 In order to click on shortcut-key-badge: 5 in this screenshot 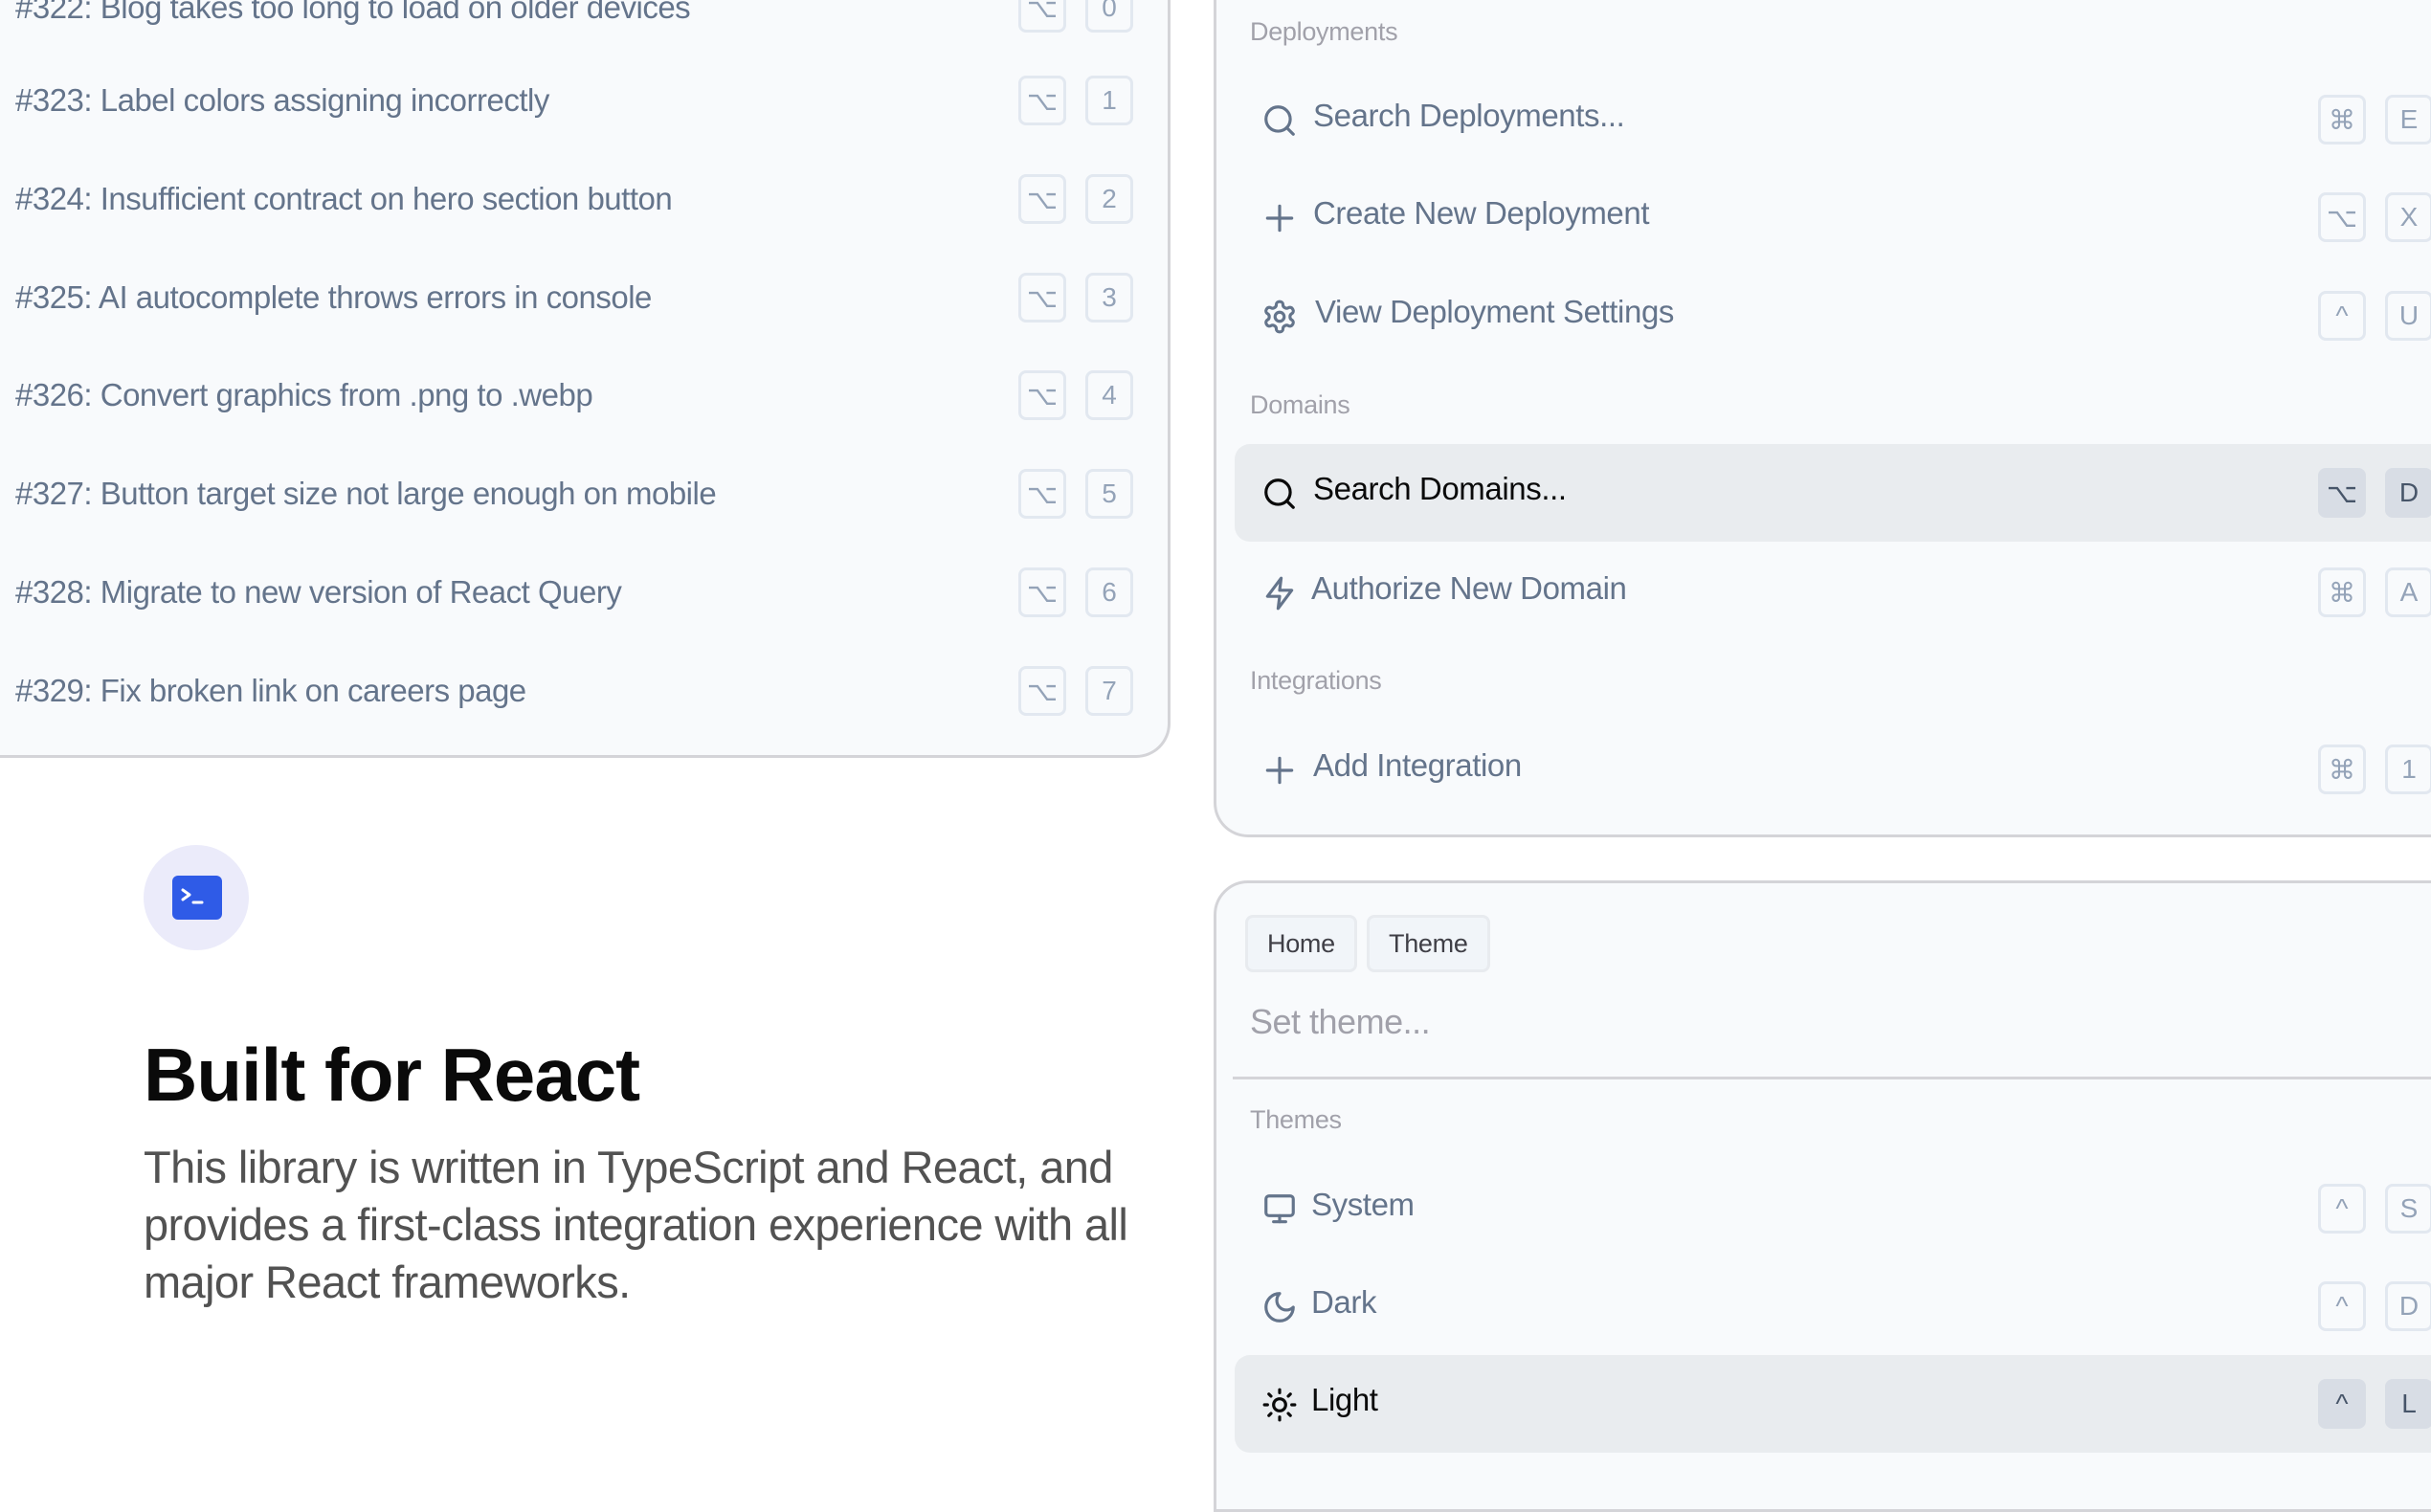, I will do `click(1109, 494)`.